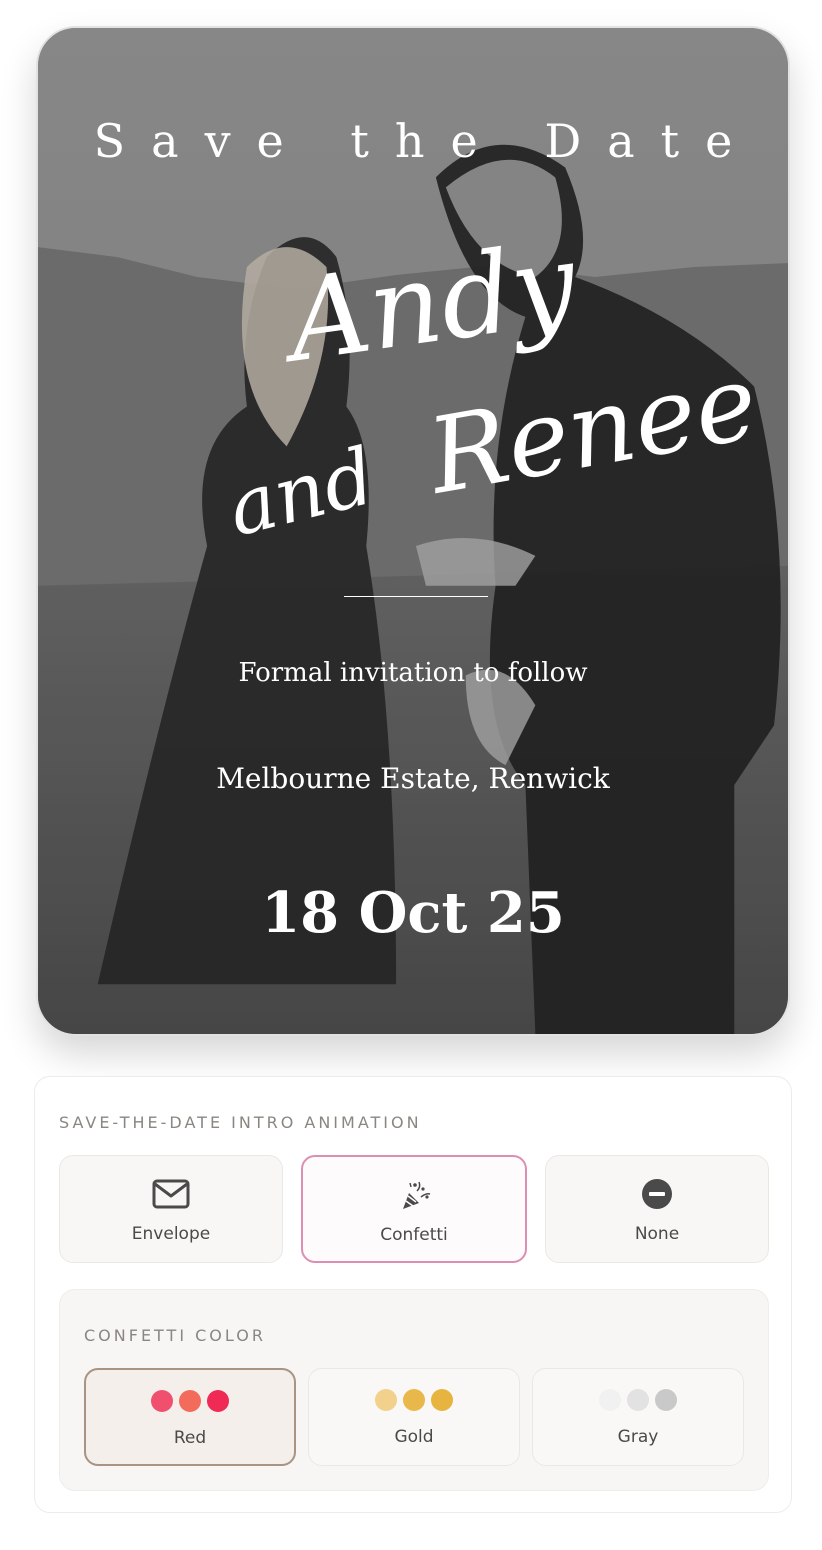  I want to click on confetti-color-section-label: CONFETTI COLOR, so click(175, 1335).